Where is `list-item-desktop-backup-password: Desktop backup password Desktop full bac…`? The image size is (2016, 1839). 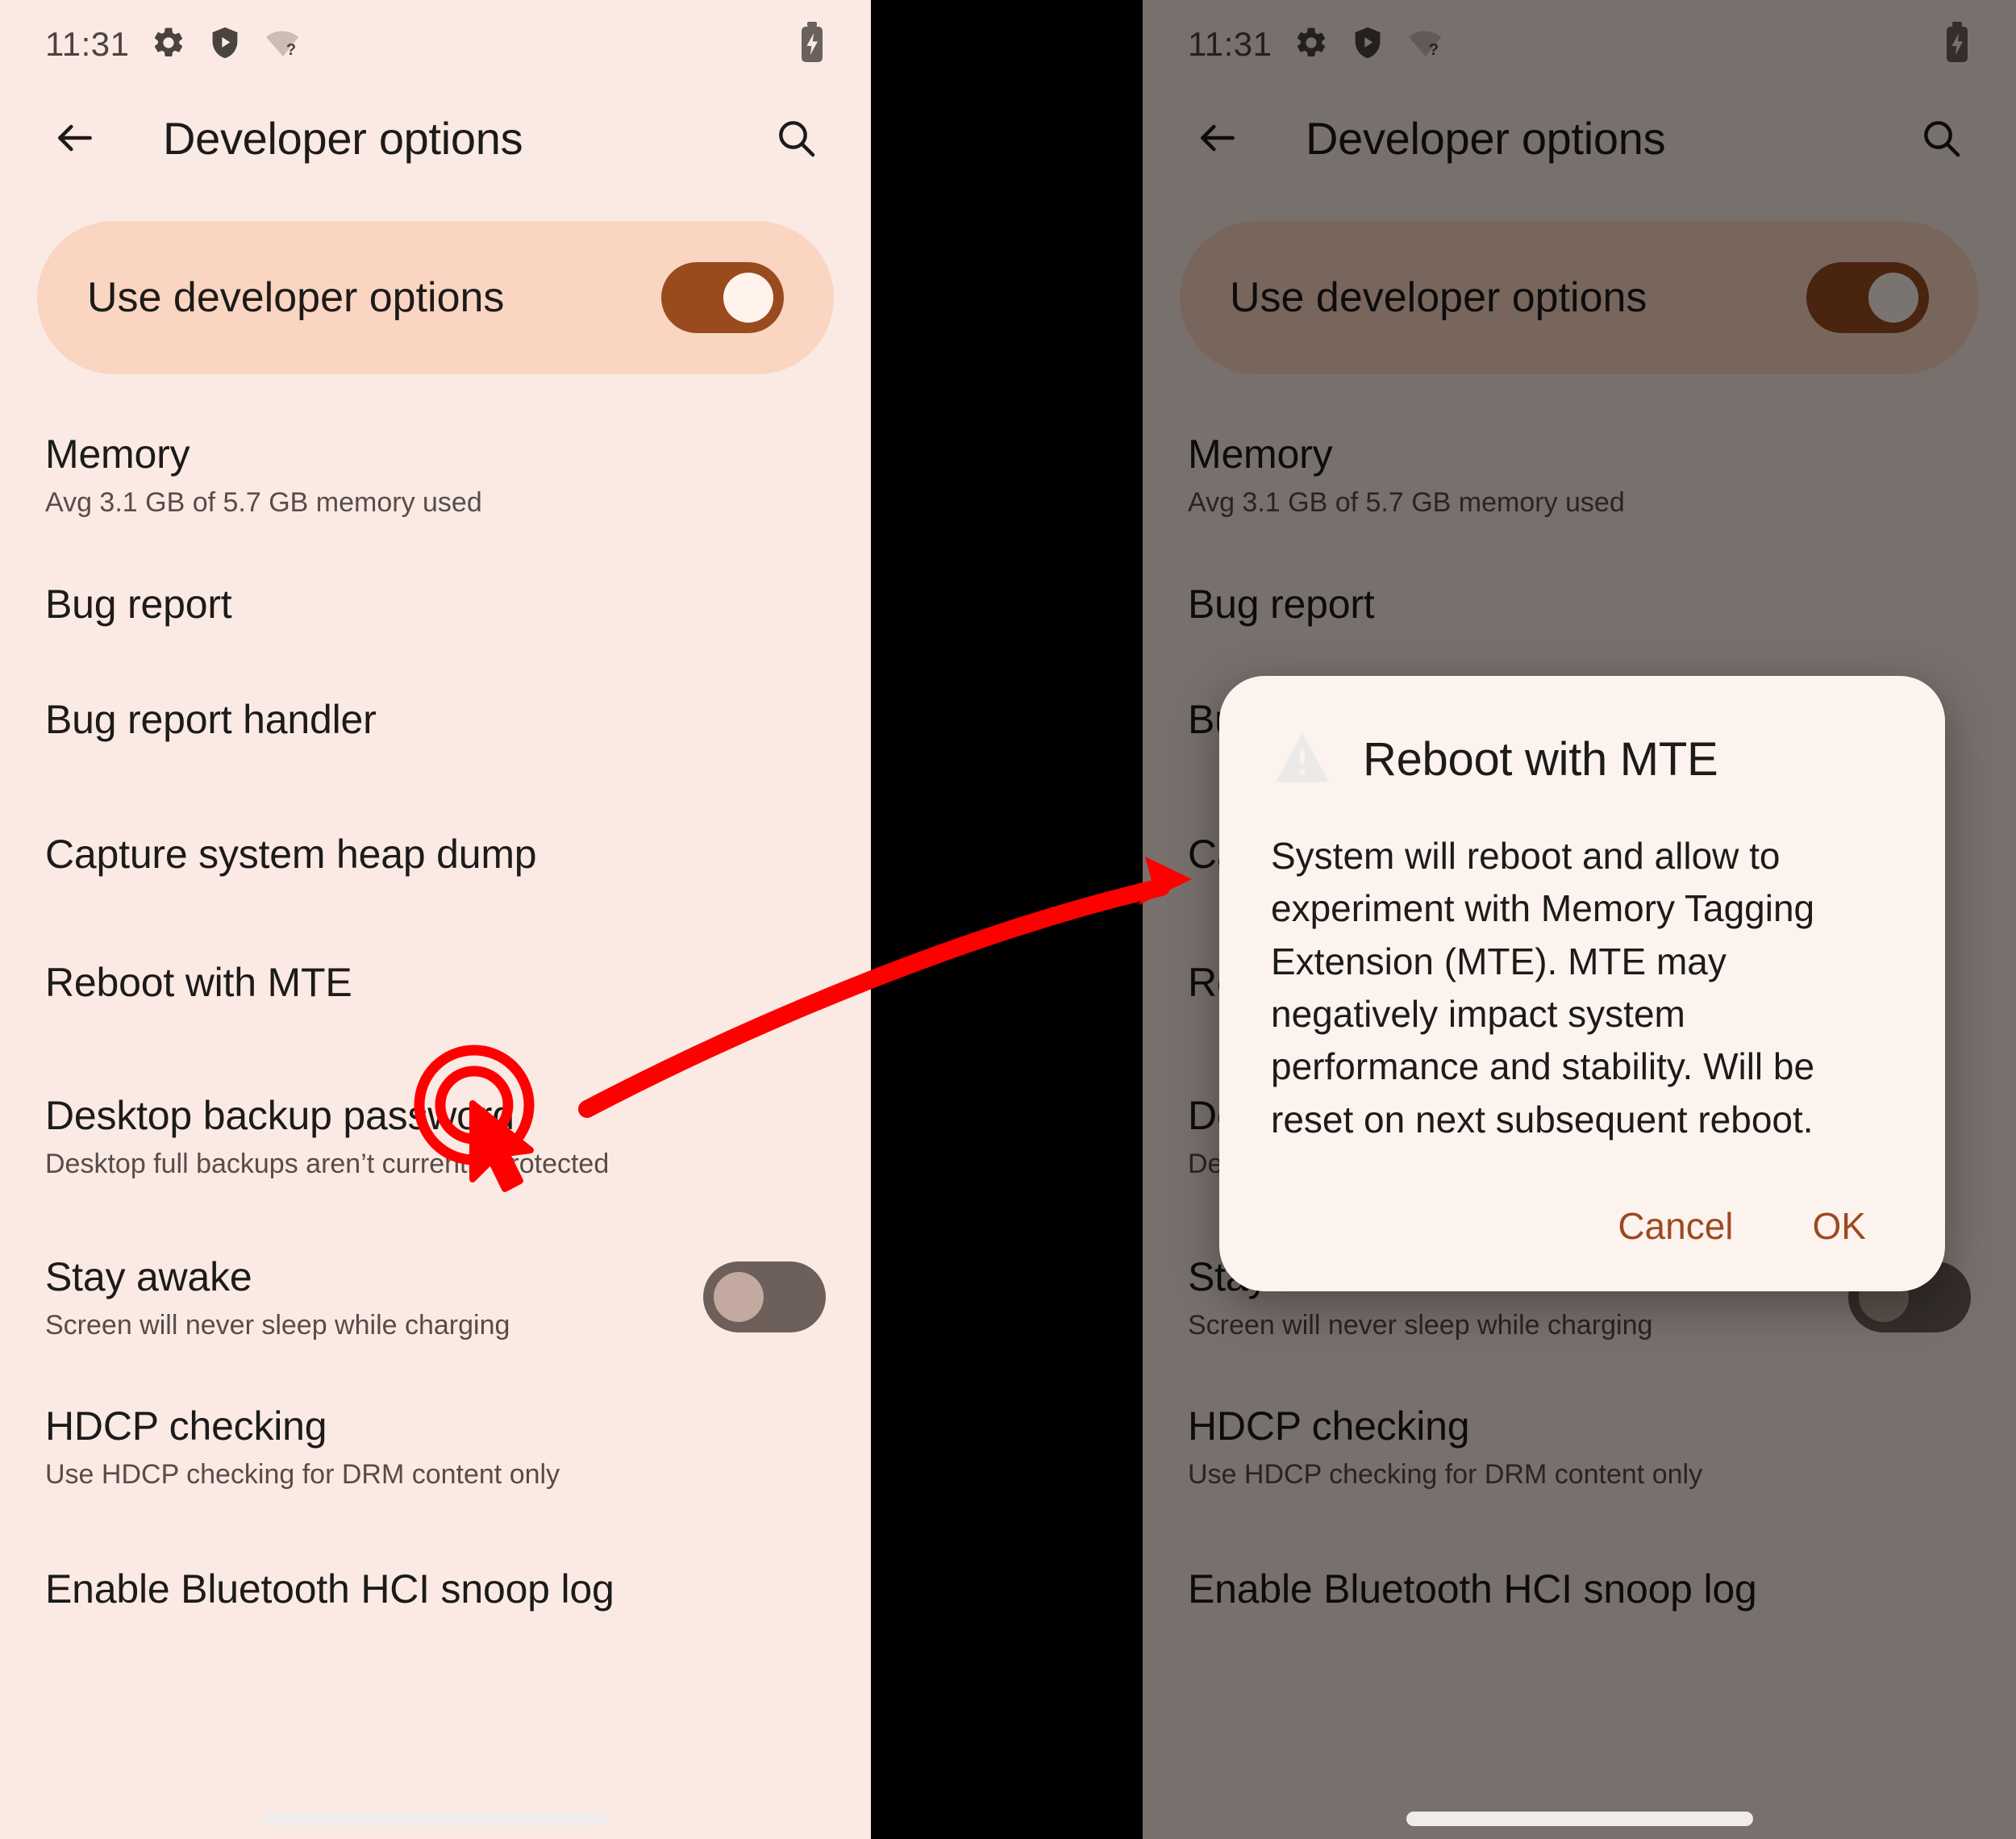 list-item-desktop-backup-password: Desktop backup password Desktop full bac… is located at coordinates (435, 1142).